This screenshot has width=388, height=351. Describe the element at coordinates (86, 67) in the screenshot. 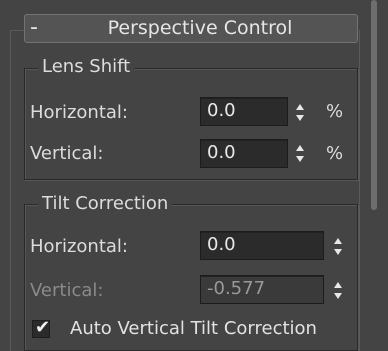

I see `lens-shift-title: Lens Shift` at that location.